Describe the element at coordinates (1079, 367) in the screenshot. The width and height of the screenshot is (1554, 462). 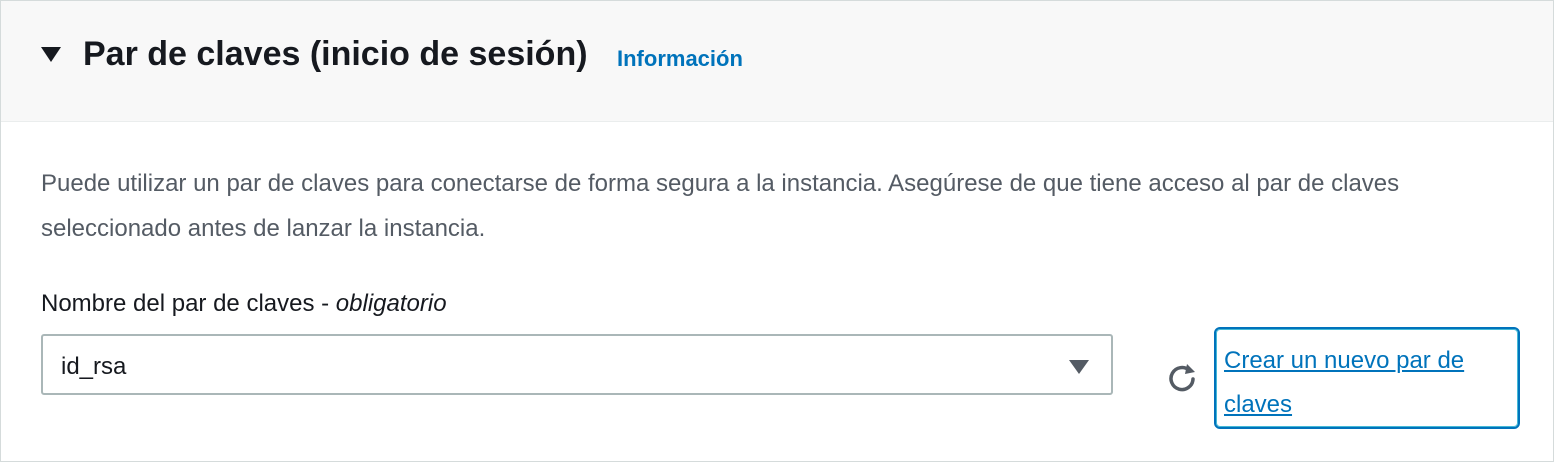
I see `dropdown-caret-icon` at that location.